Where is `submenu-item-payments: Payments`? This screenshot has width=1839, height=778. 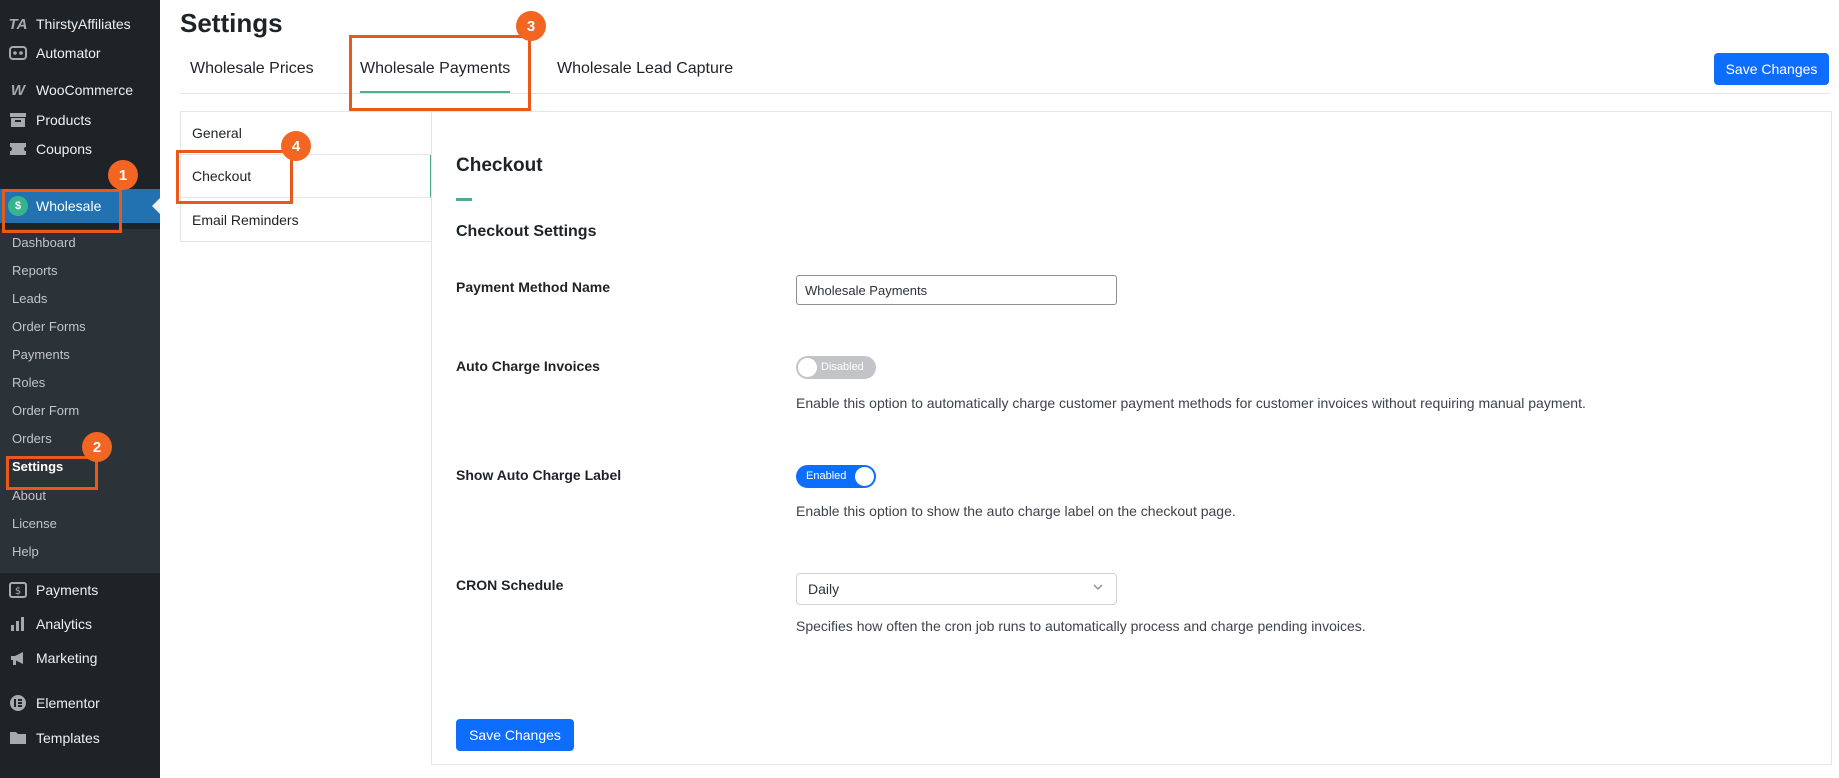
submenu-item-payments: Payments is located at coordinates (41, 354).